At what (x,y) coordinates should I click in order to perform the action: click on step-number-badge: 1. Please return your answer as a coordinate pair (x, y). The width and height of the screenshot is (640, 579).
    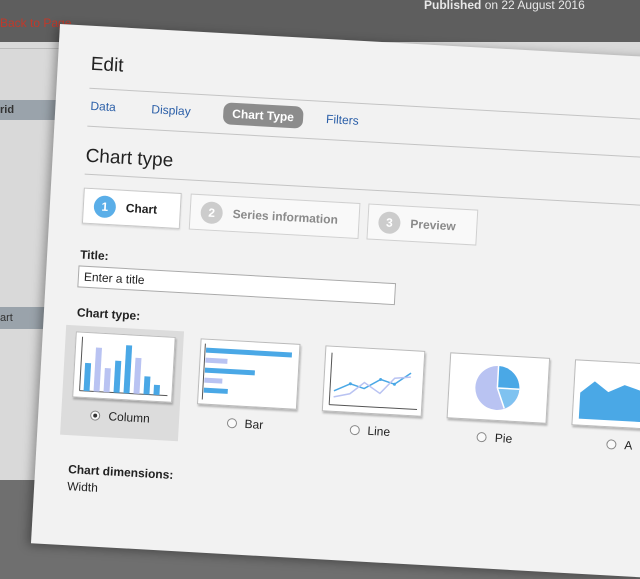
    Looking at the image, I should click on (105, 207).